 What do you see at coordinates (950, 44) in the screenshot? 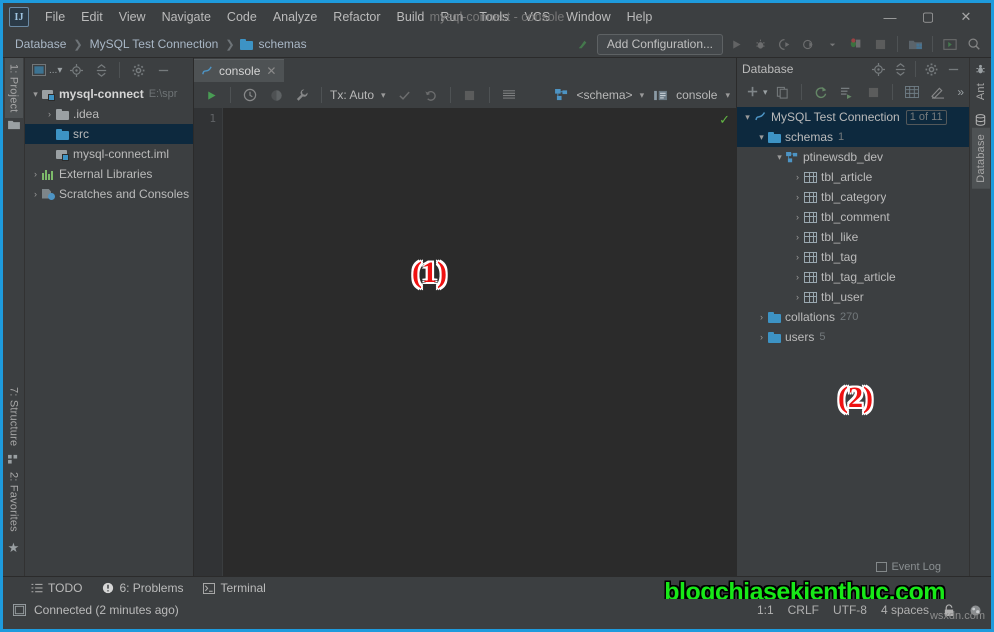
I see `terminal-icon` at bounding box center [950, 44].